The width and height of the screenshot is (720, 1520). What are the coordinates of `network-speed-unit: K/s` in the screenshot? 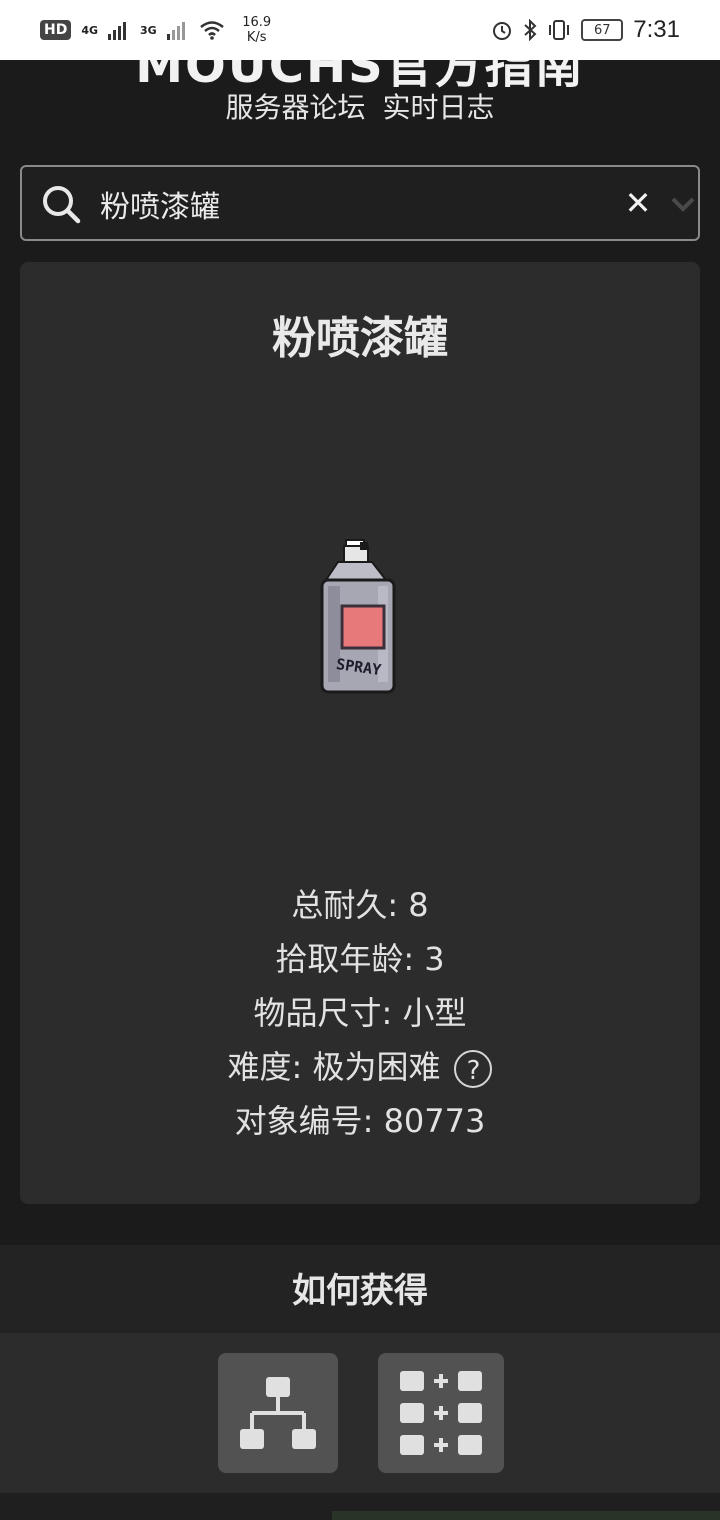 It's located at (256, 37).